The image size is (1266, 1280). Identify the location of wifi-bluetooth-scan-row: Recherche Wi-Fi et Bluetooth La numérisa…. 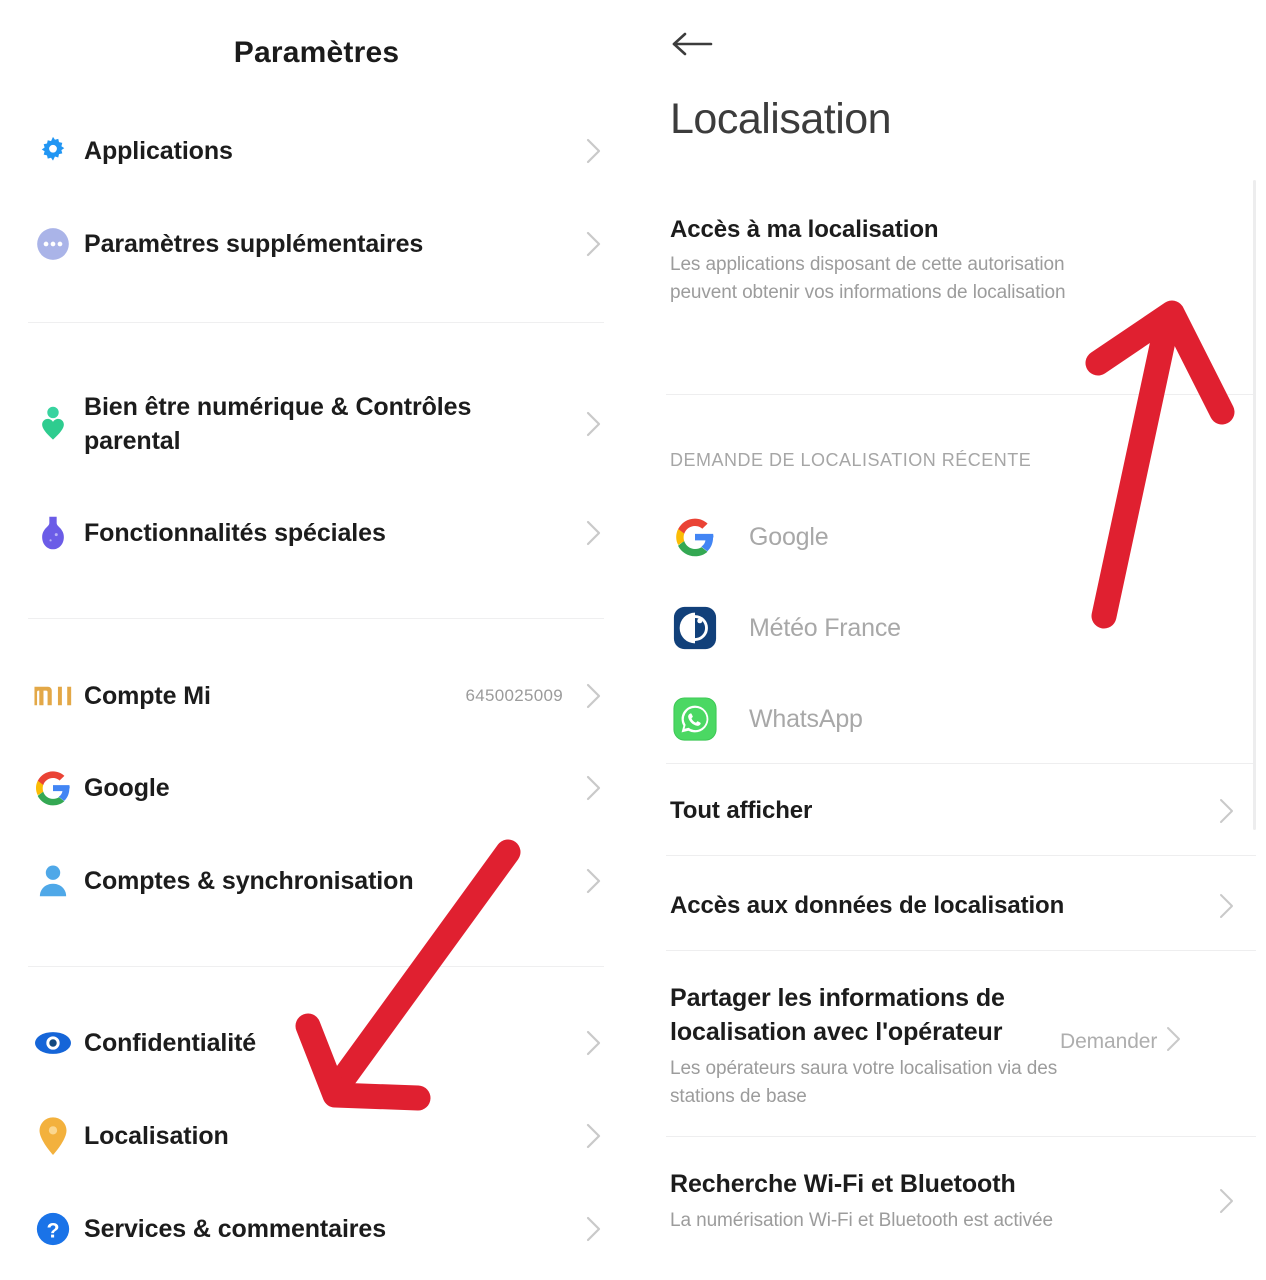
(949, 1201).